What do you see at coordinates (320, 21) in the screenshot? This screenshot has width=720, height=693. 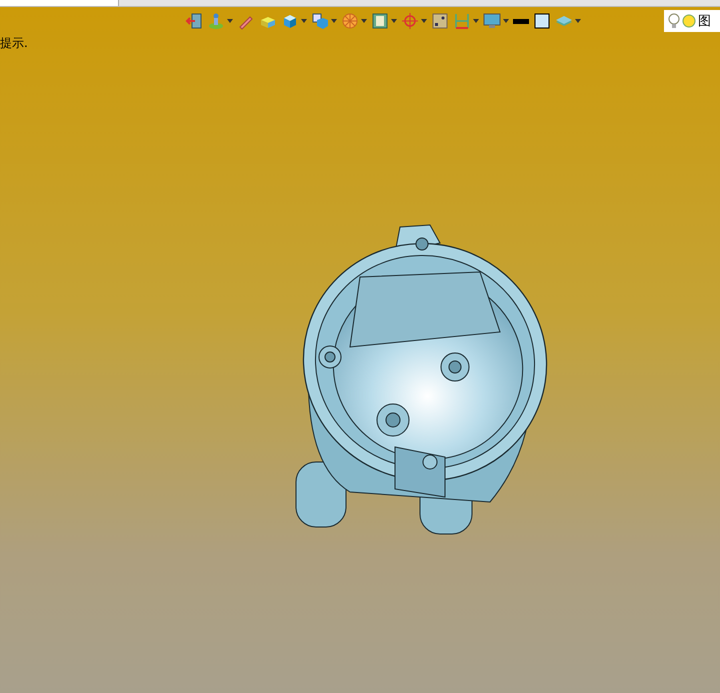 I see `view-cube-icon` at bounding box center [320, 21].